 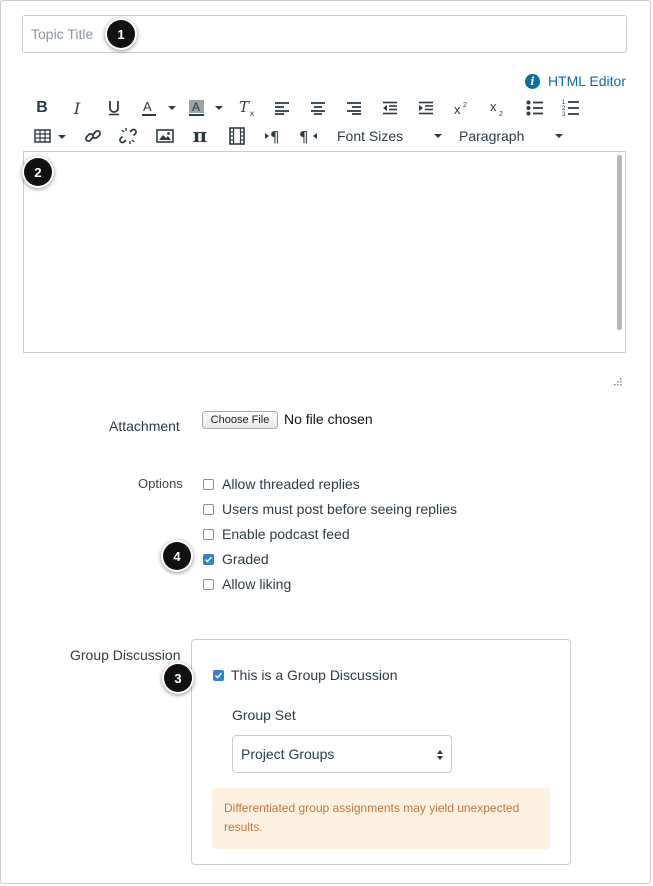 What do you see at coordinates (208, 509) in the screenshot?
I see `post-before-seeing-checkbox` at bounding box center [208, 509].